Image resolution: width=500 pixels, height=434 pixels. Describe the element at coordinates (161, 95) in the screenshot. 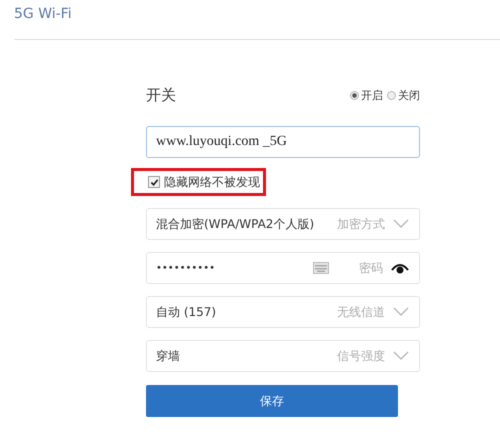

I see `switch-label: 开关` at that location.